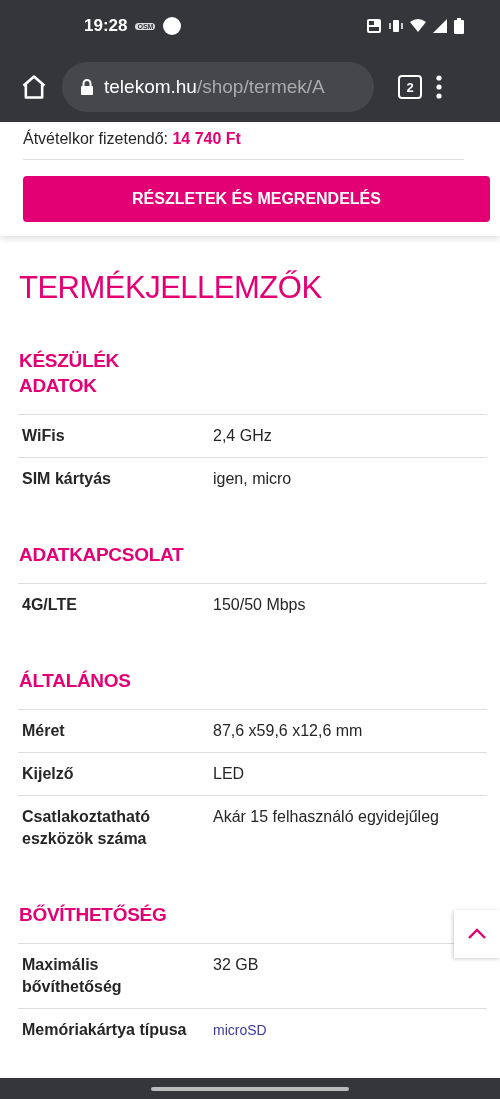 The height and width of the screenshot is (1099, 500). What do you see at coordinates (44, 436) in the screenshot?
I see `spec-label: WiFis` at bounding box center [44, 436].